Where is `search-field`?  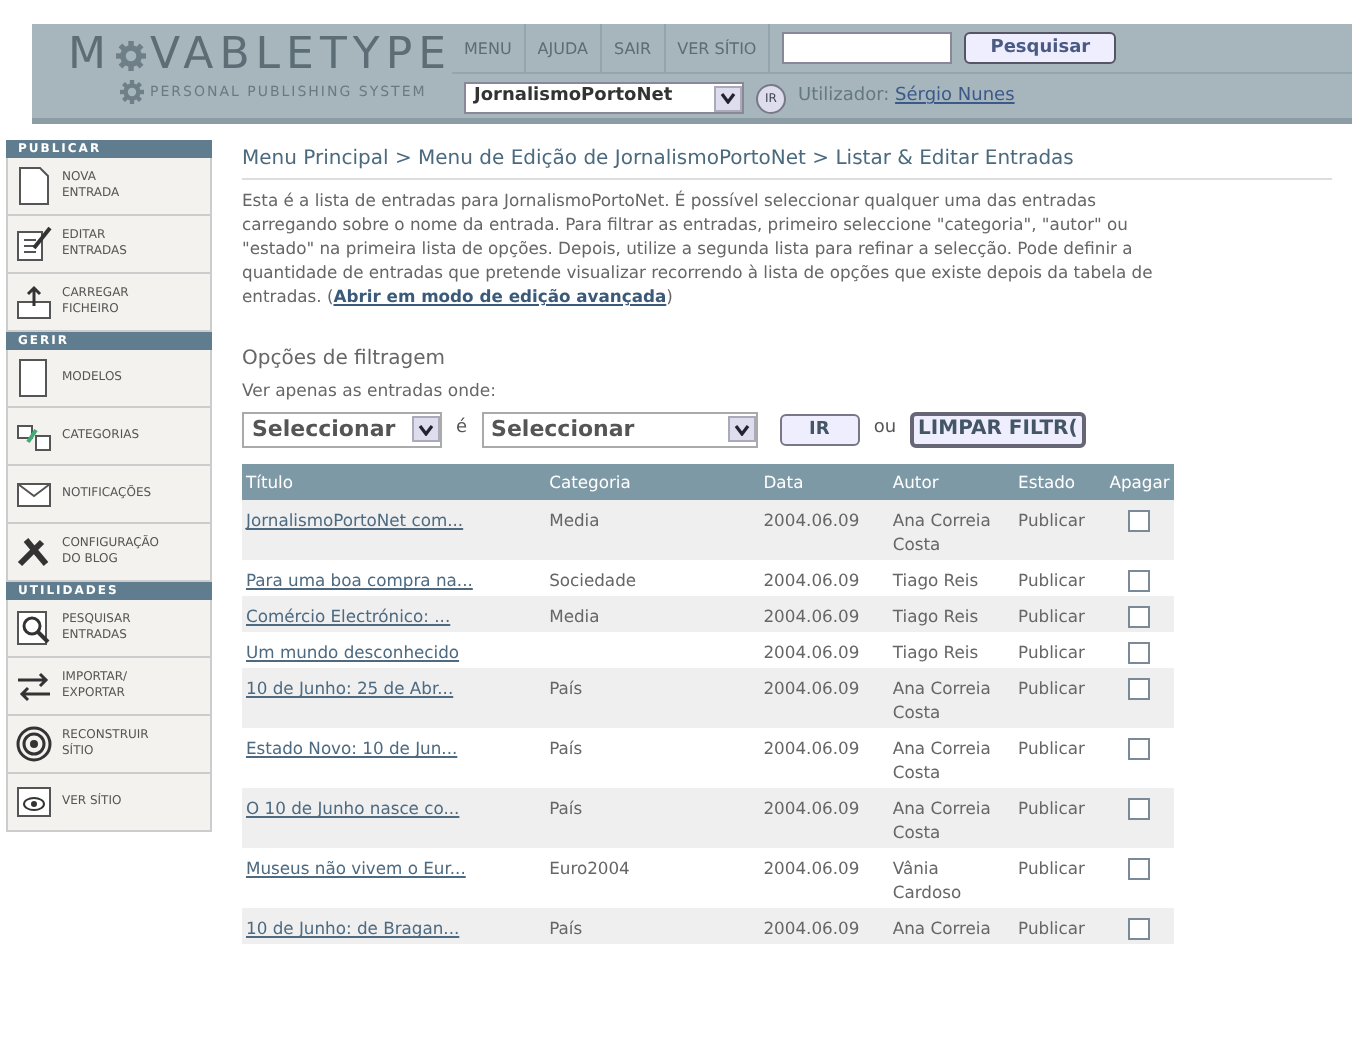
search-field is located at coordinates (867, 48).